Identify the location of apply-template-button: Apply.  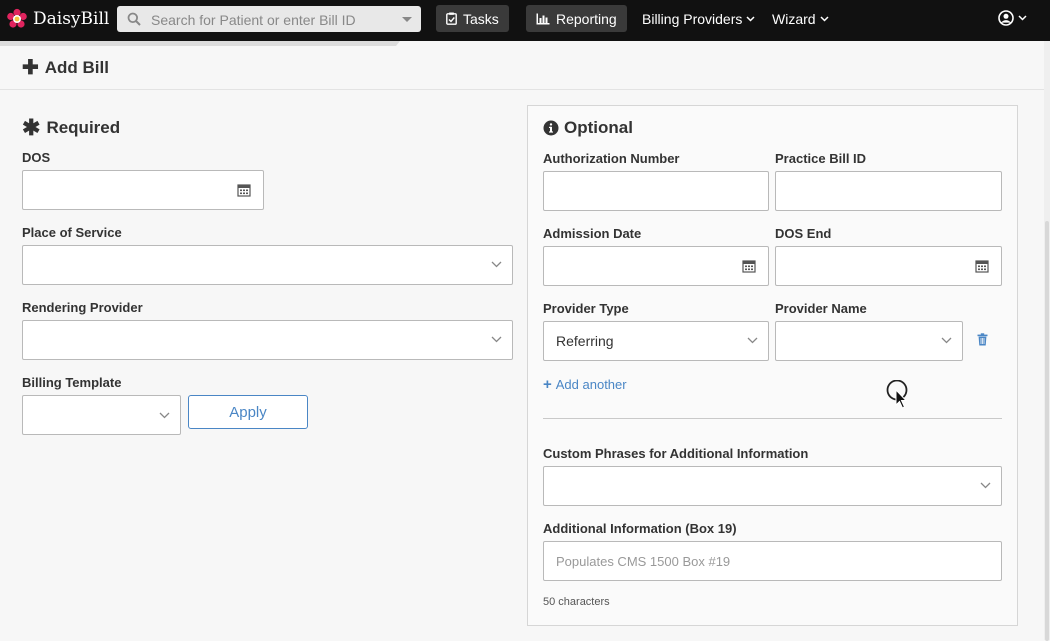
(248, 412).